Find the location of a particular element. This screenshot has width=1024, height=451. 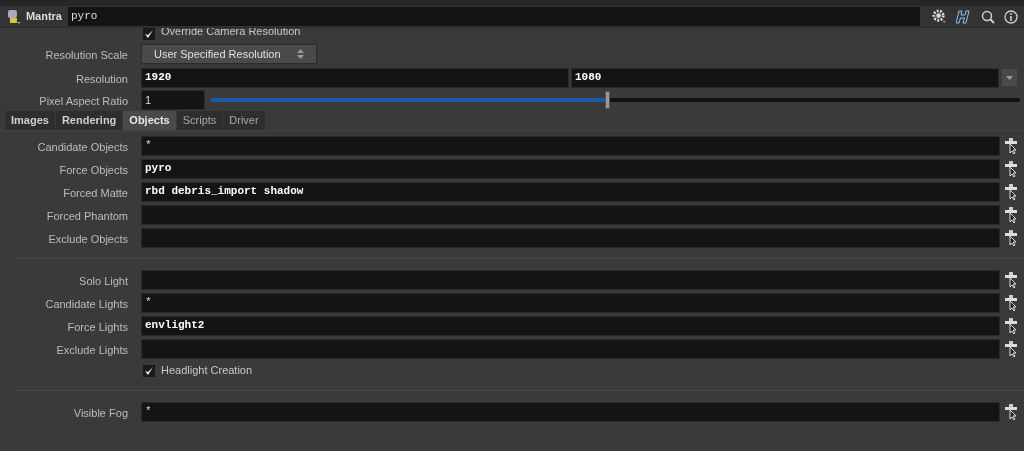

slider is located at coordinates (615, 100).